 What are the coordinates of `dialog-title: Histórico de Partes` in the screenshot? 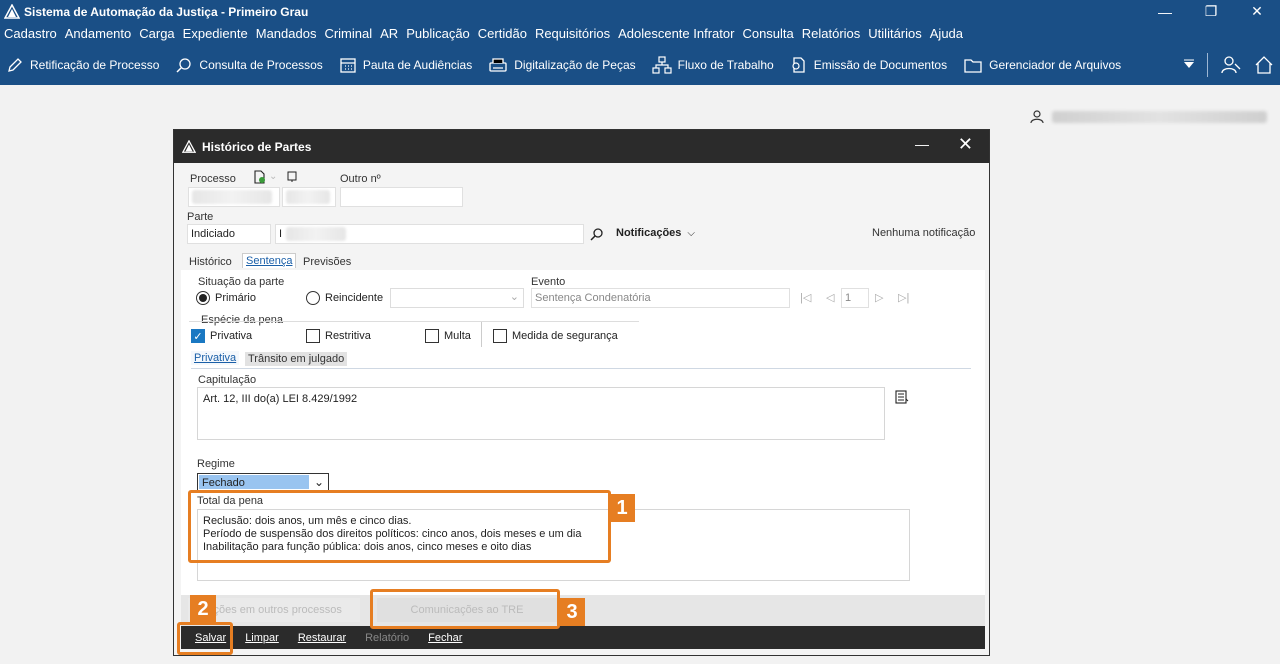 It's located at (257, 146).